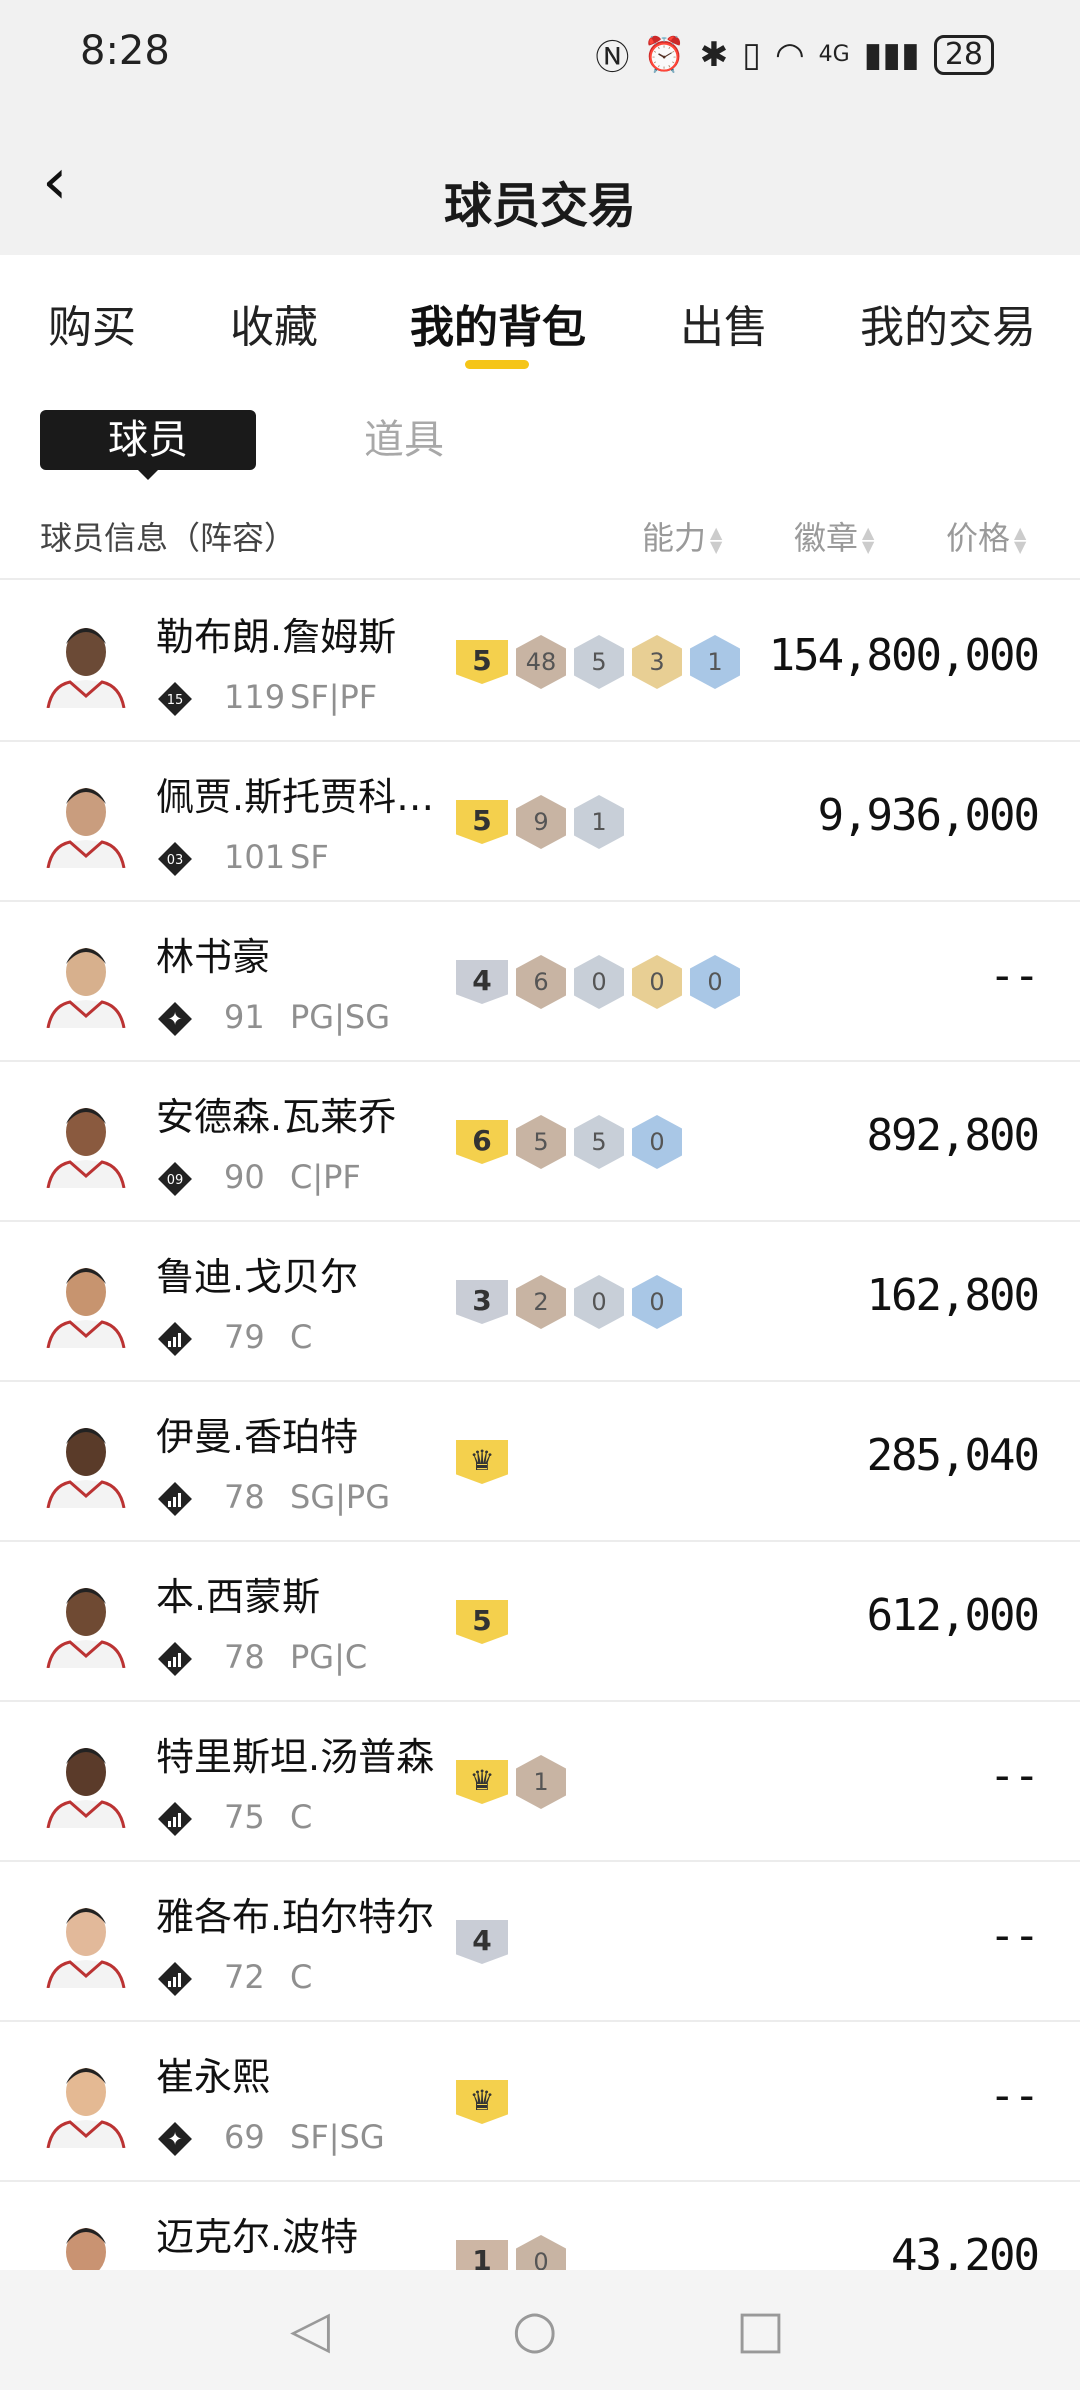 The width and height of the screenshot is (1080, 2390). I want to click on ability-badge-row: ♛ 1, so click(511, 1782).